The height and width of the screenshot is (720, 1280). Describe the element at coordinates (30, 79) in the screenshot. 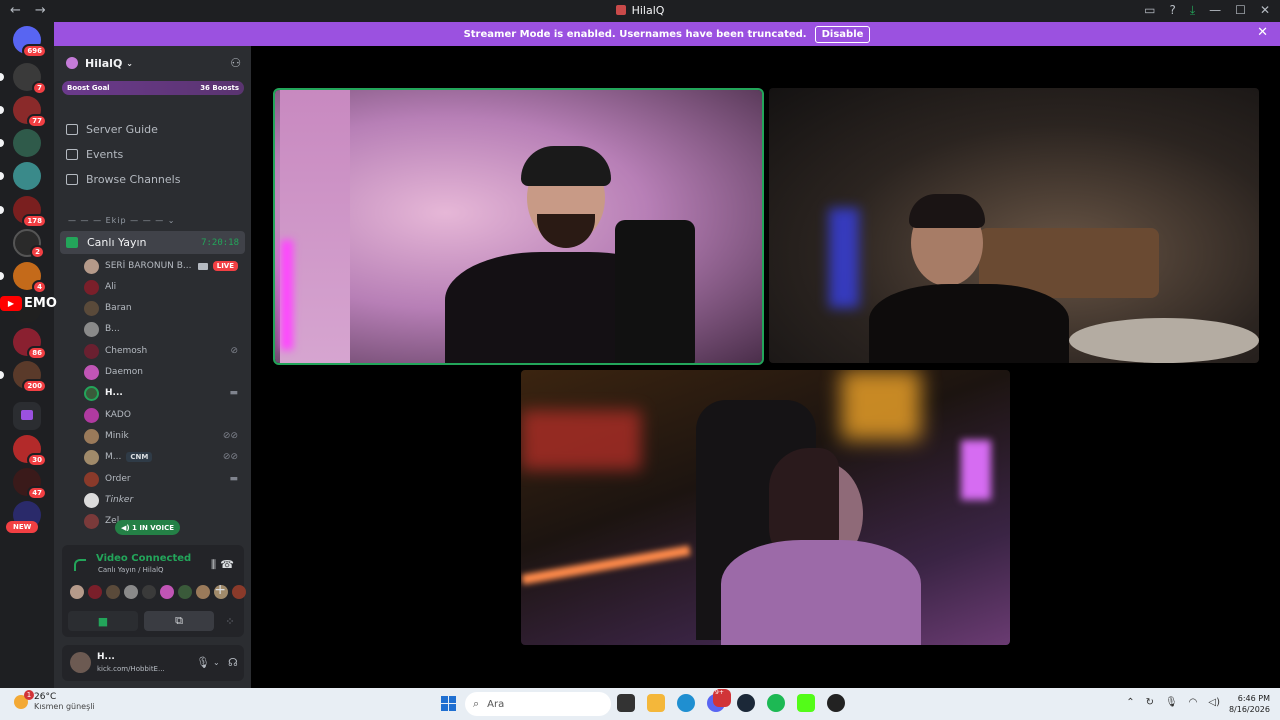

I see `guild-icon: 7` at that location.